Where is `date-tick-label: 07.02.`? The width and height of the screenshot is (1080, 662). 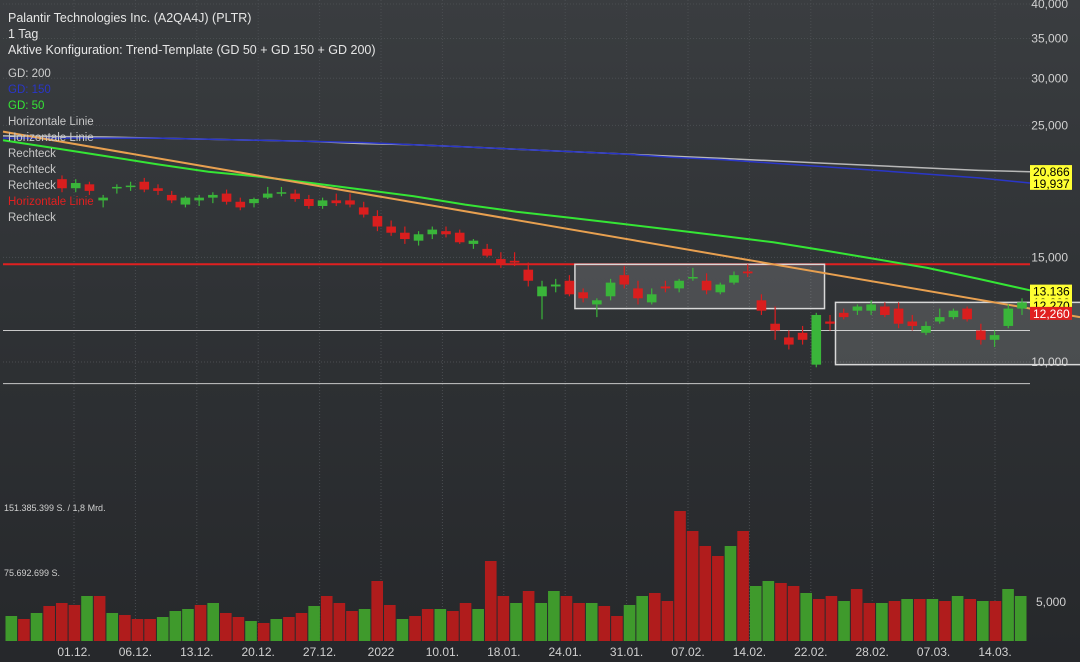
date-tick-label: 07.02. is located at coordinates (687, 652).